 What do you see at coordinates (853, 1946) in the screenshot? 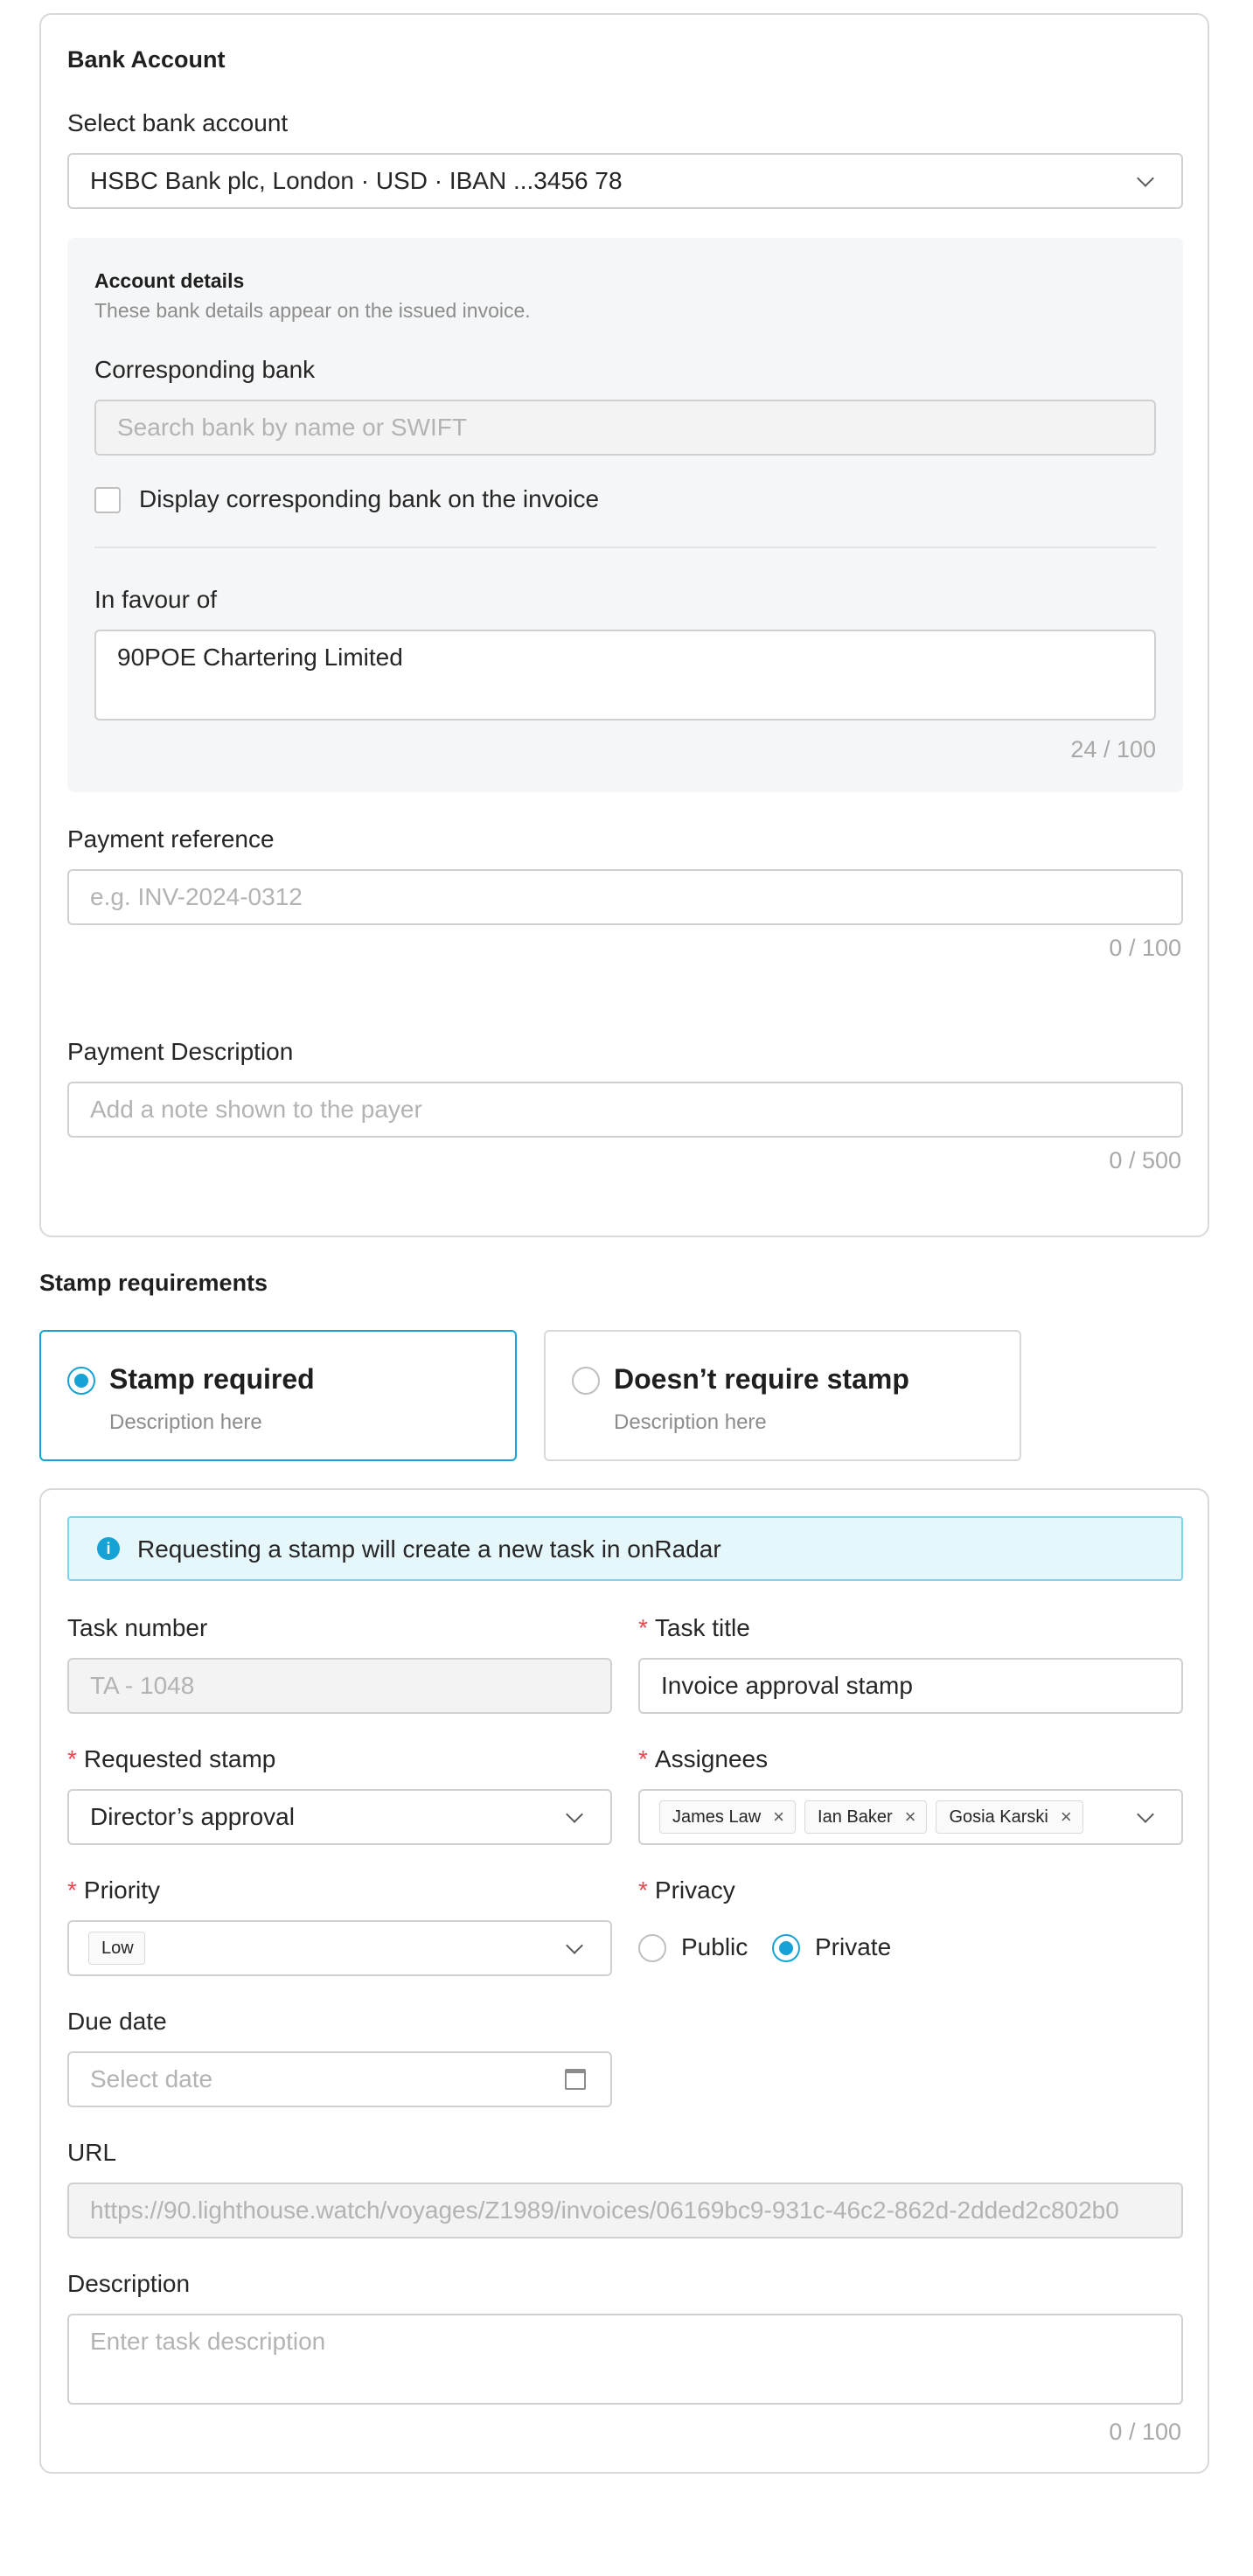
I see `privacy-private-label: Private` at bounding box center [853, 1946].